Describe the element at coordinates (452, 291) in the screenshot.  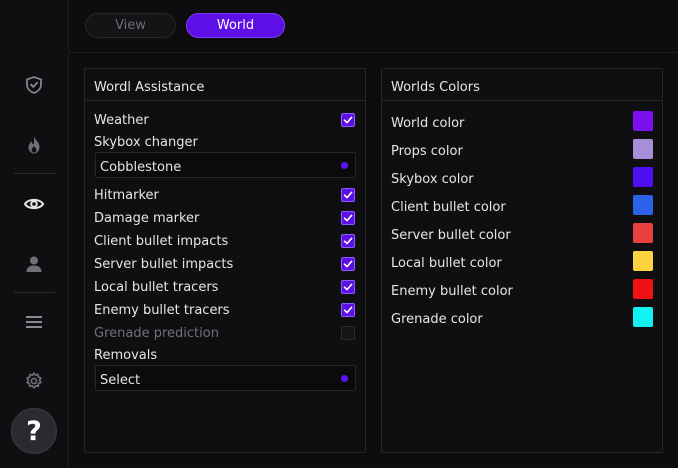
I see `enemy-bullet-color-label: Enemy bullet color` at that location.